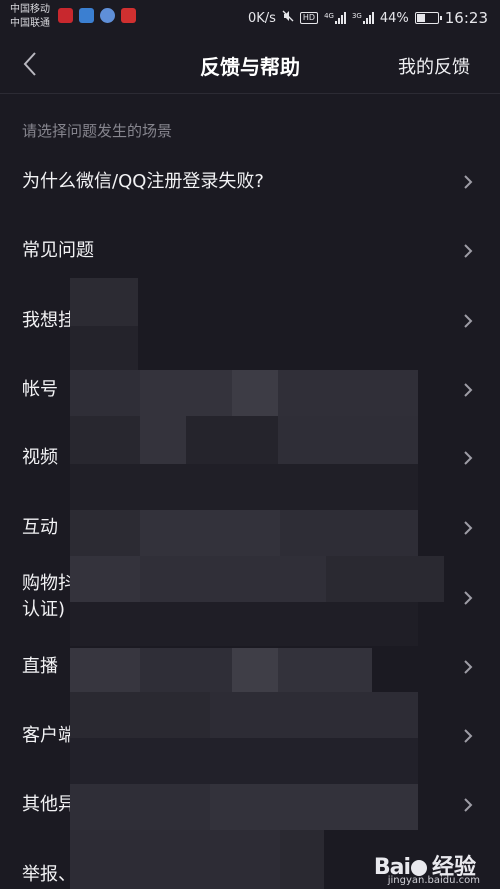 The width and height of the screenshot is (500, 889). I want to click on battery-fill, so click(421, 18).